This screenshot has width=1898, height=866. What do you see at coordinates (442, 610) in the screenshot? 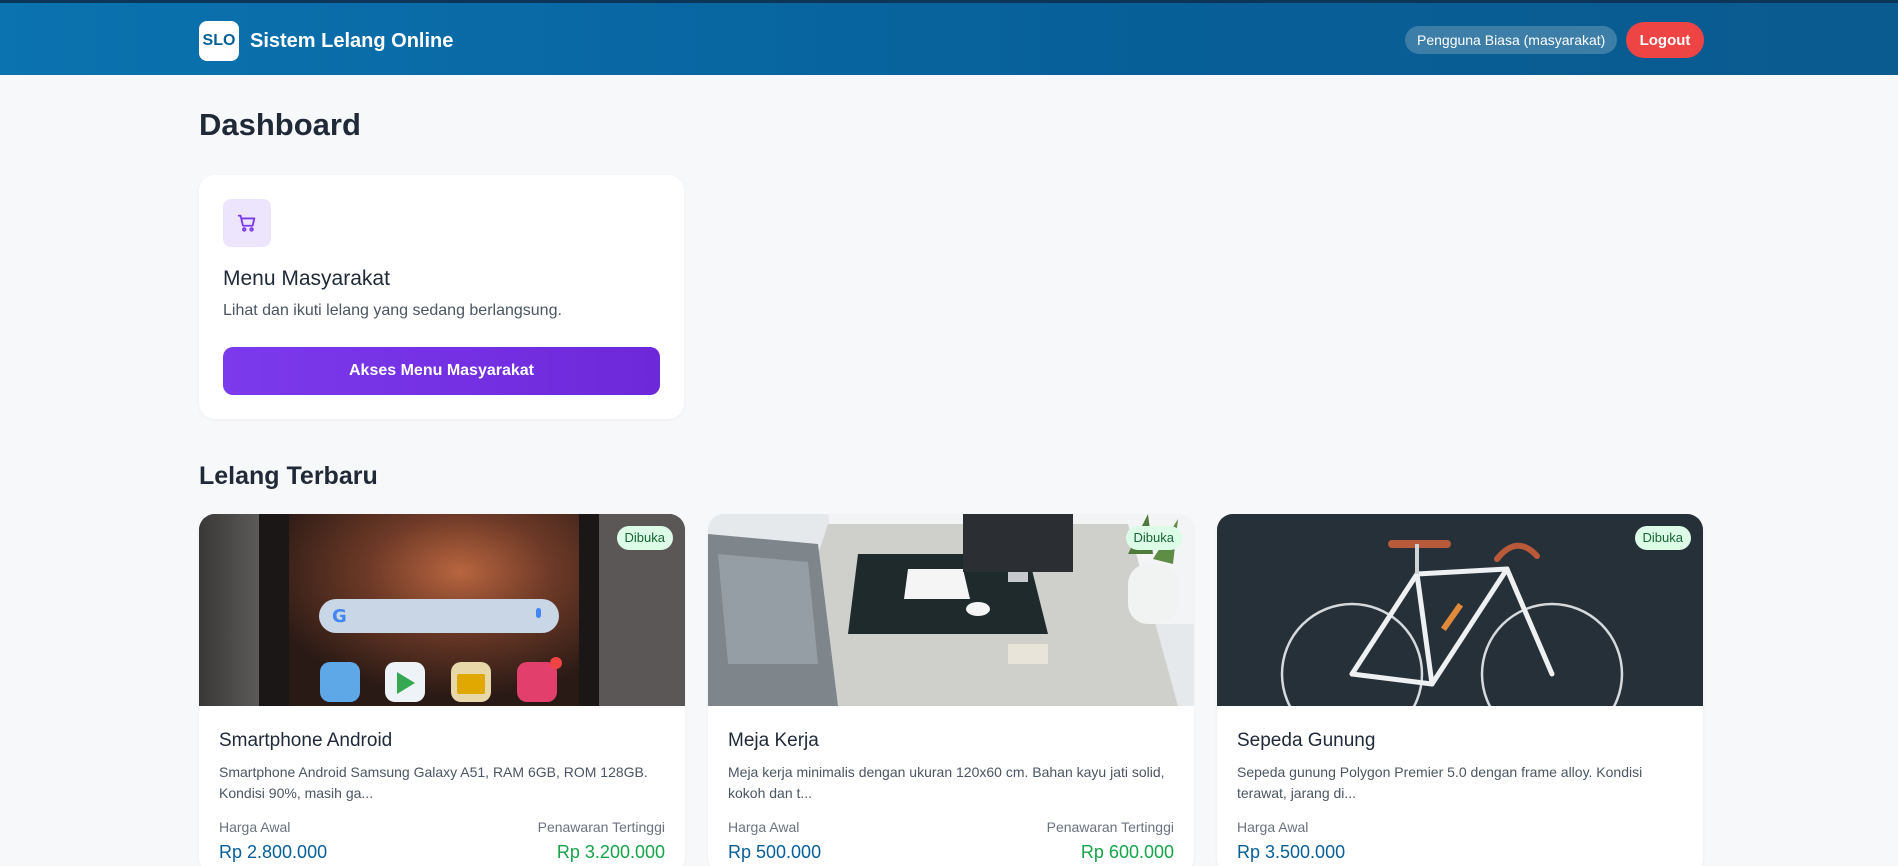
I see `smartphone-photo: G Dibuka` at bounding box center [442, 610].